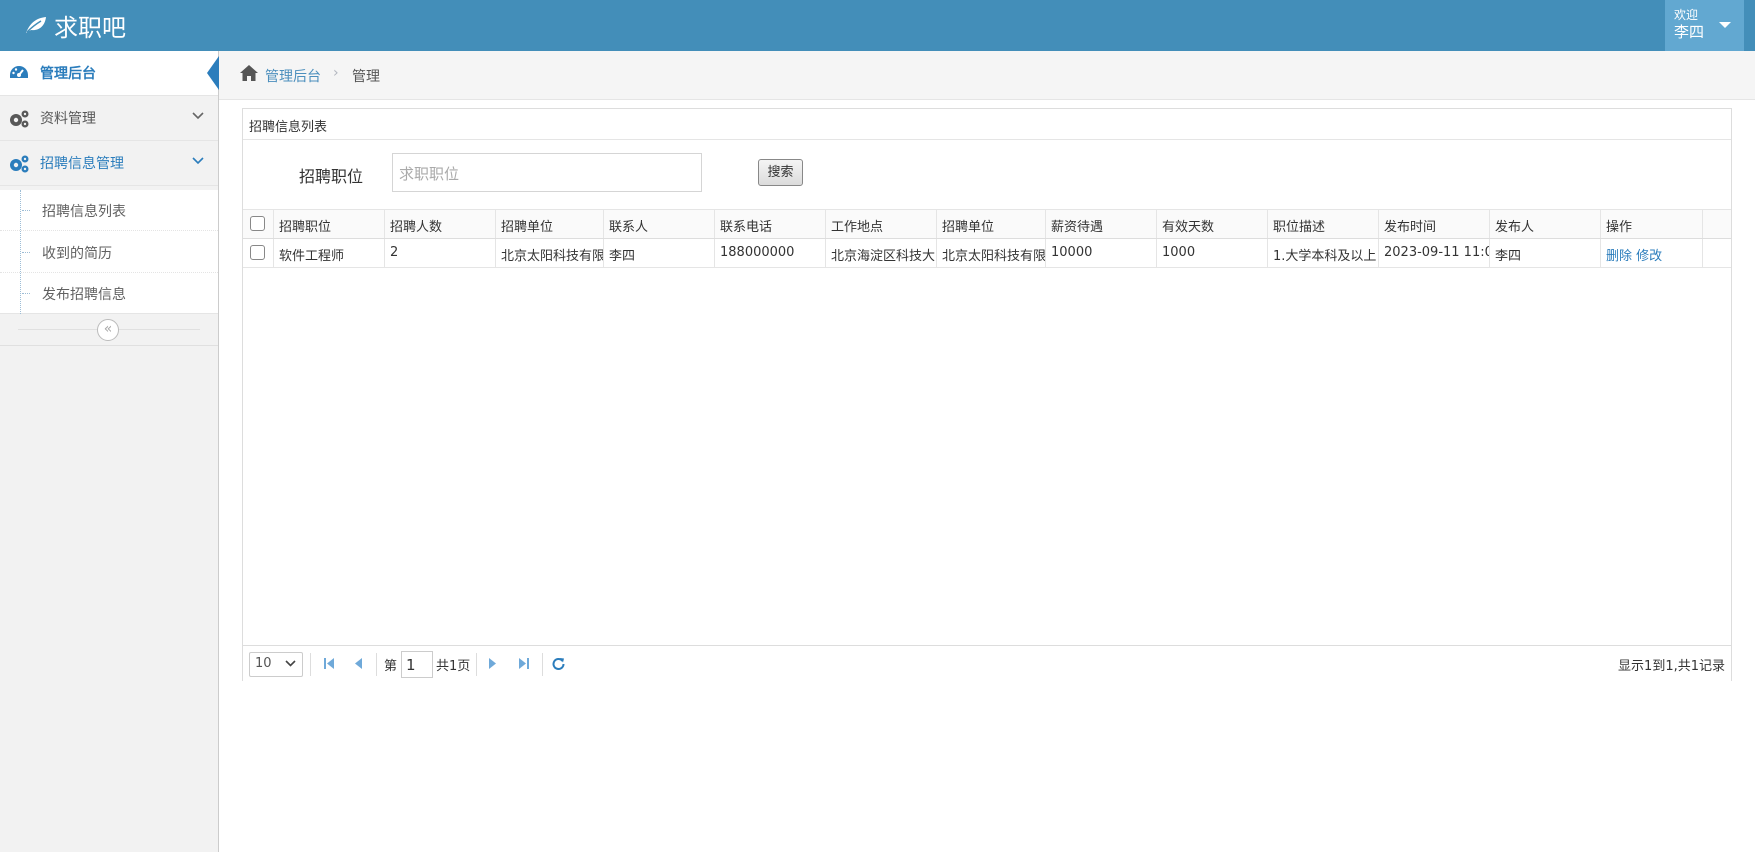  Describe the element at coordinates (524, 663) in the screenshot. I see `last-page-icon` at that location.